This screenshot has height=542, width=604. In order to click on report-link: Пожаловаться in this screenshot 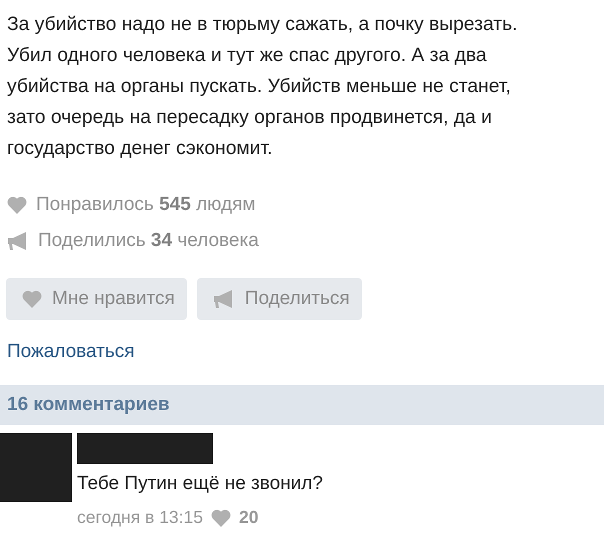, I will do `click(71, 352)`.